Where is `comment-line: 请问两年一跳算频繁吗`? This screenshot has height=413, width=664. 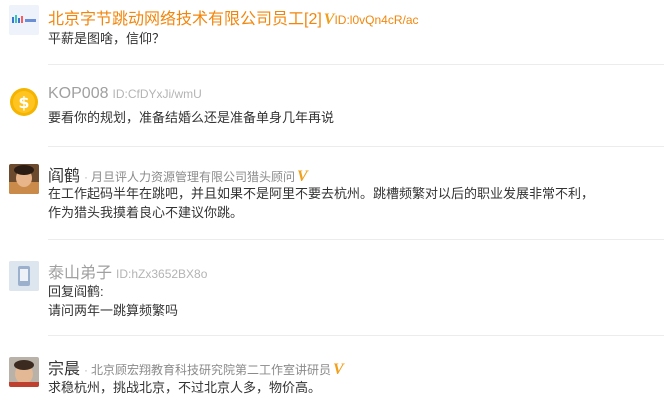
comment-line: 请问两年一跳算频繁吗 is located at coordinates (113, 310).